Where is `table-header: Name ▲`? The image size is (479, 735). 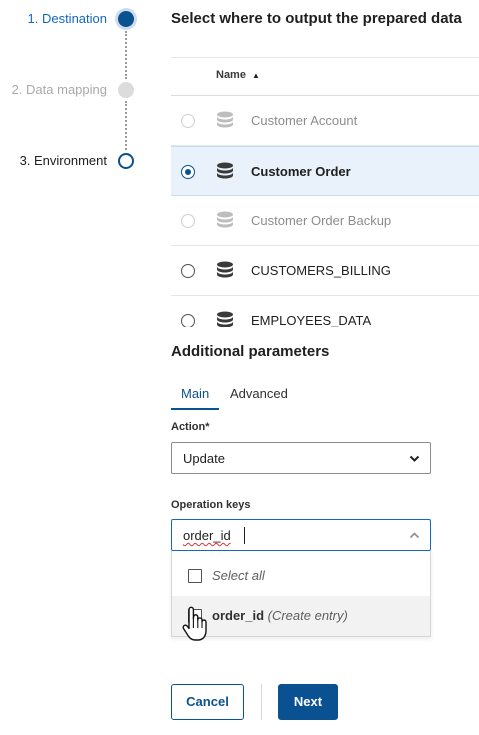 table-header: Name ▲ is located at coordinates (325, 77).